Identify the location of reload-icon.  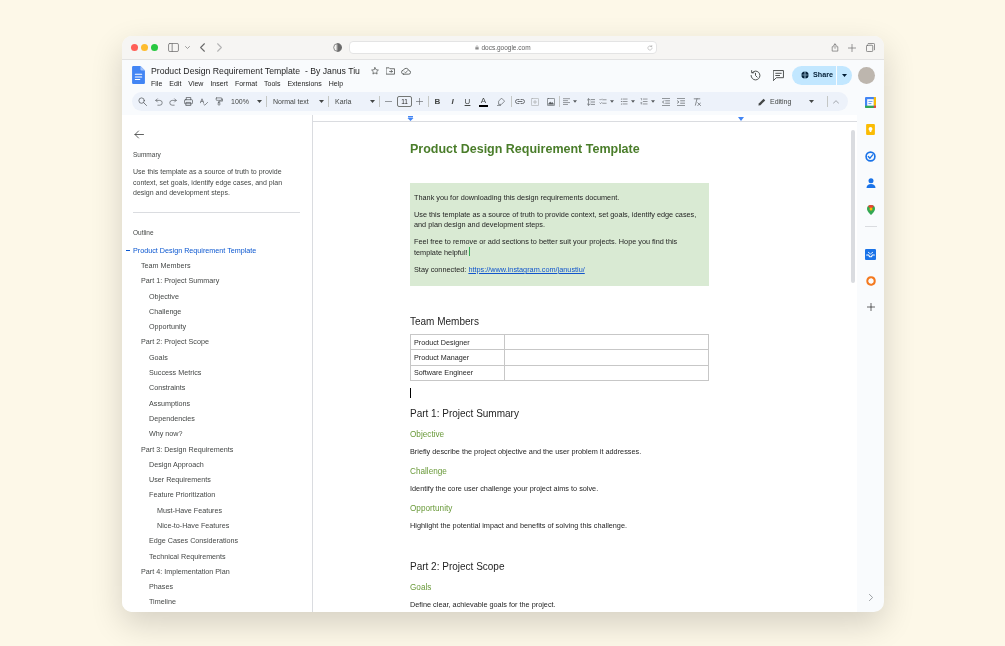
(650, 47).